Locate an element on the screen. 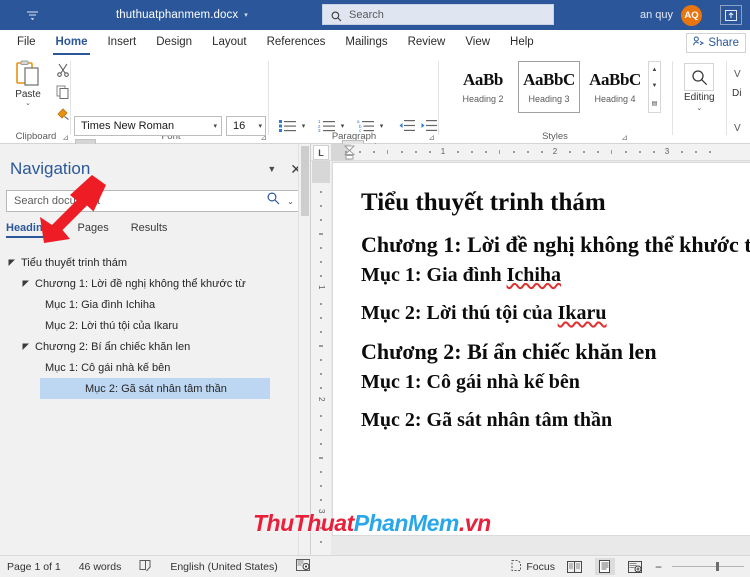 The width and height of the screenshot is (750, 577). increase-indent-icon is located at coordinates (428, 126).